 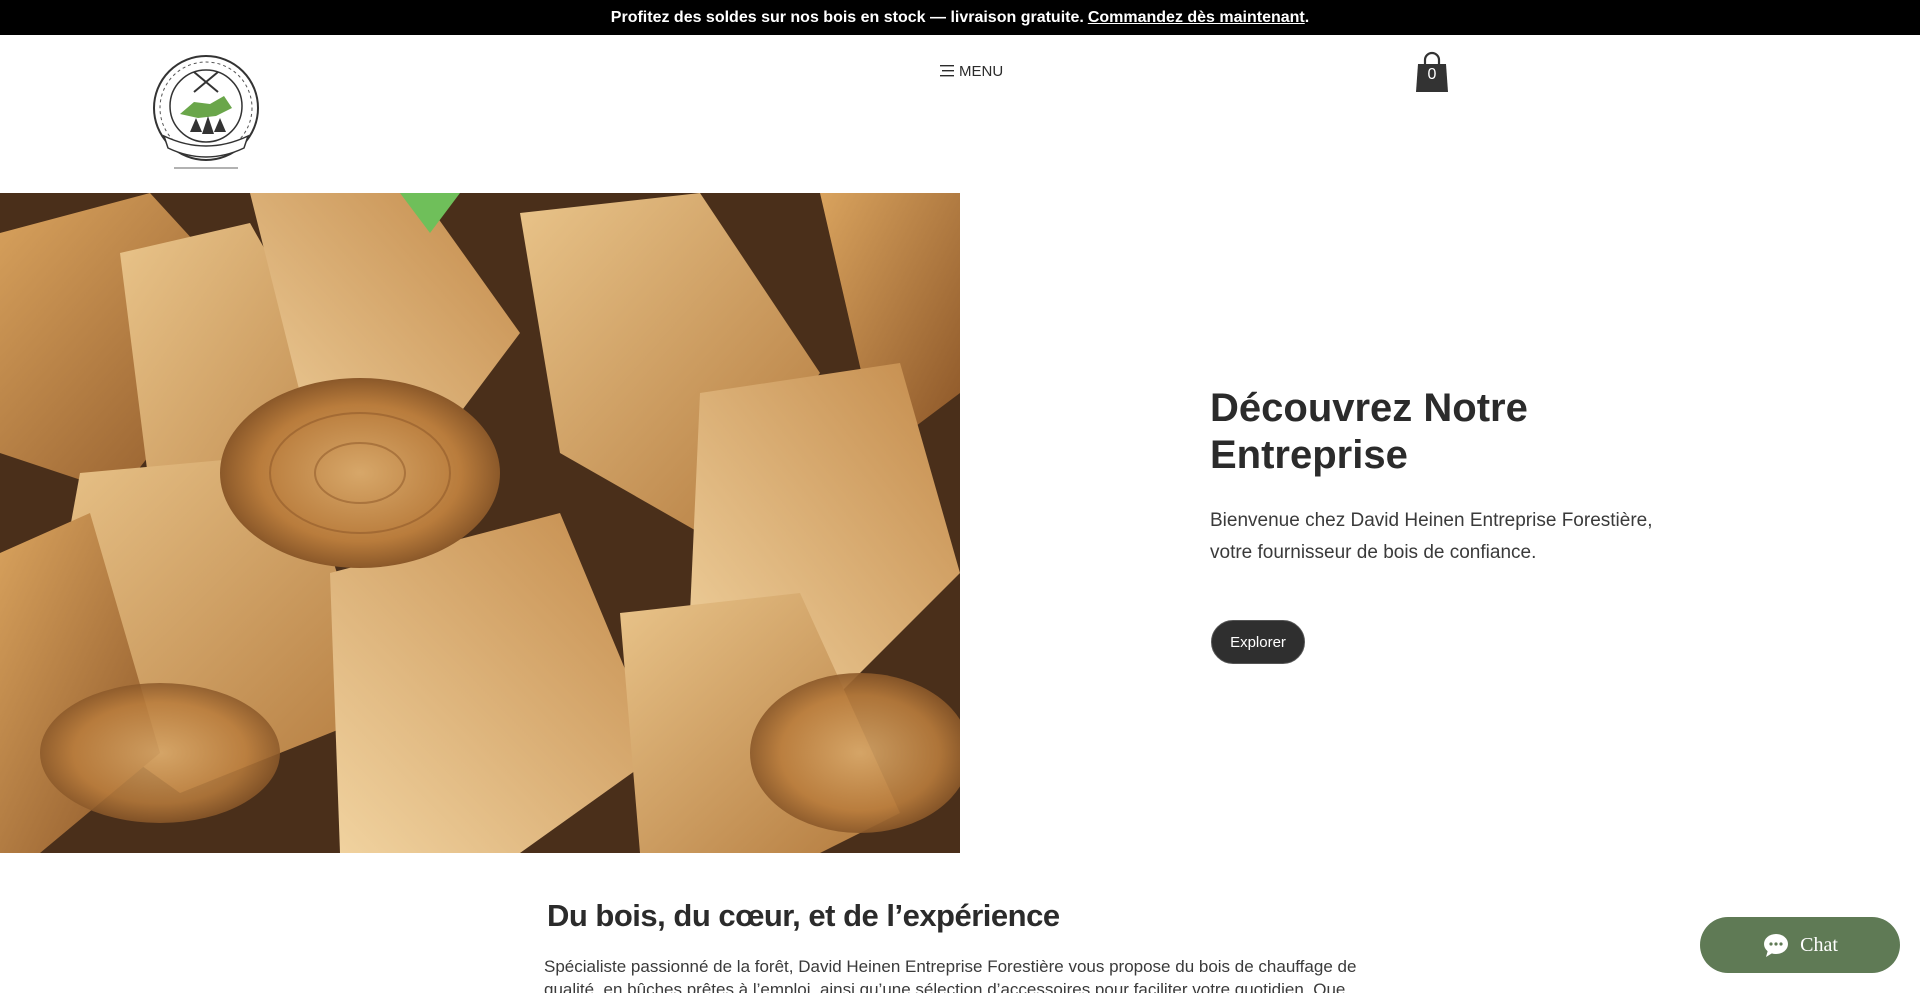 What do you see at coordinates (947, 71) in the screenshot?
I see `menu-icon` at bounding box center [947, 71].